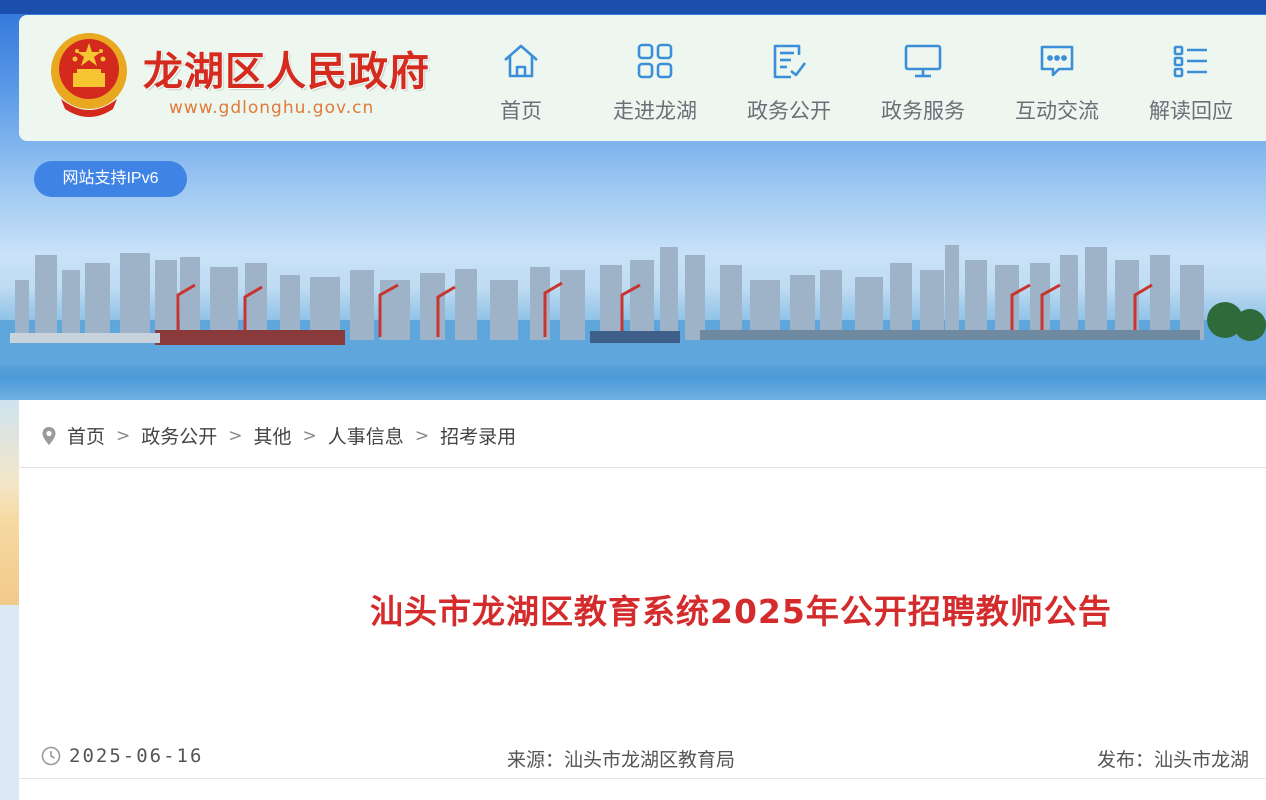 This screenshot has width=1266, height=800. I want to click on edge-fragment, so click(1263, 503).